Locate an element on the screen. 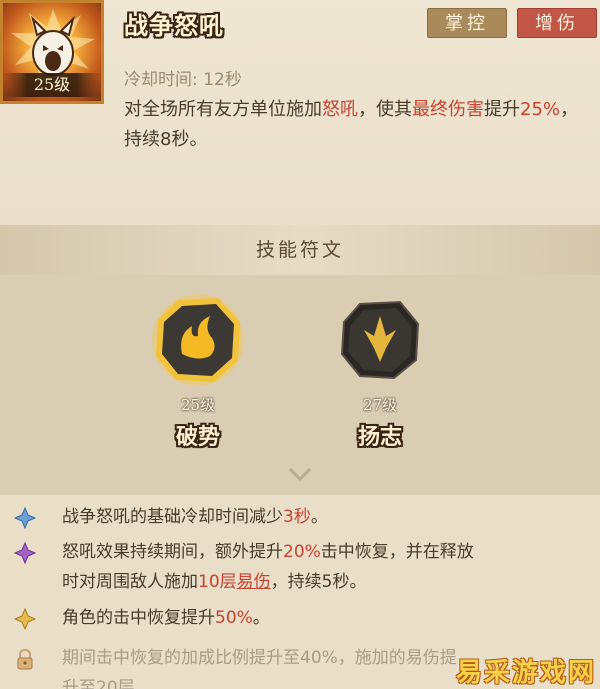 The width and height of the screenshot is (600, 689). rising-arrow-rune-icon is located at coordinates (380, 340).